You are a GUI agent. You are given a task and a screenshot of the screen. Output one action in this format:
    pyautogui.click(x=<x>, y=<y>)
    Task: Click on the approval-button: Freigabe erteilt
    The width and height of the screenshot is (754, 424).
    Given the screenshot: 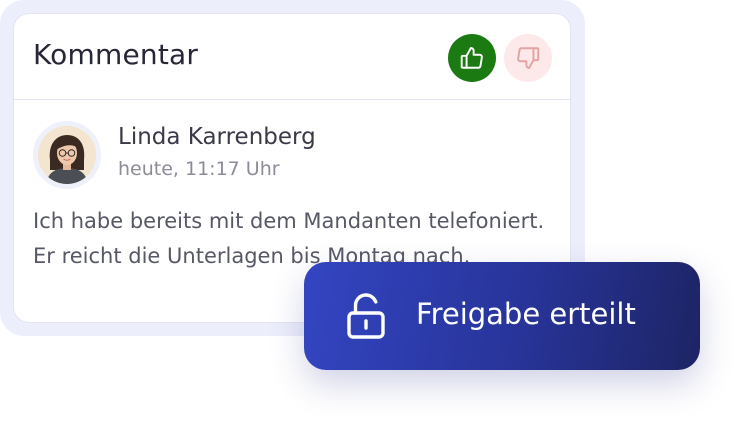 What is the action you would take?
    pyautogui.click(x=502, y=316)
    